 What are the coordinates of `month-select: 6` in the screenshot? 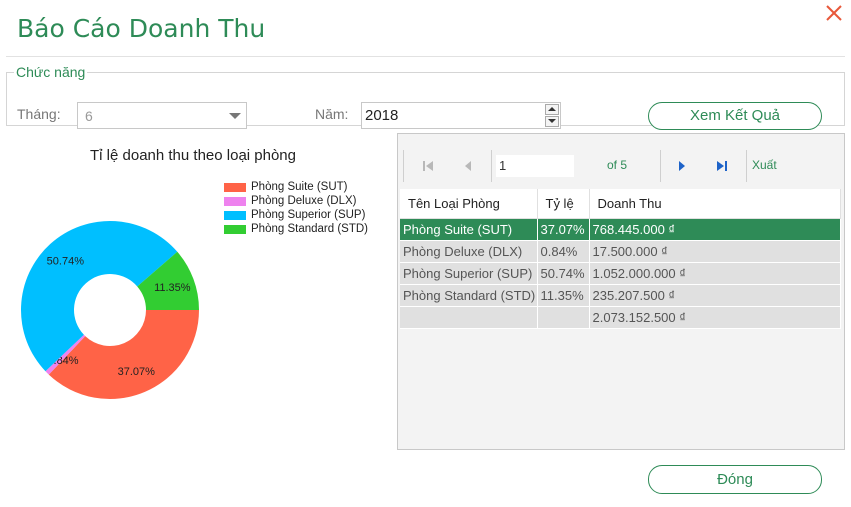 It's located at (162, 115).